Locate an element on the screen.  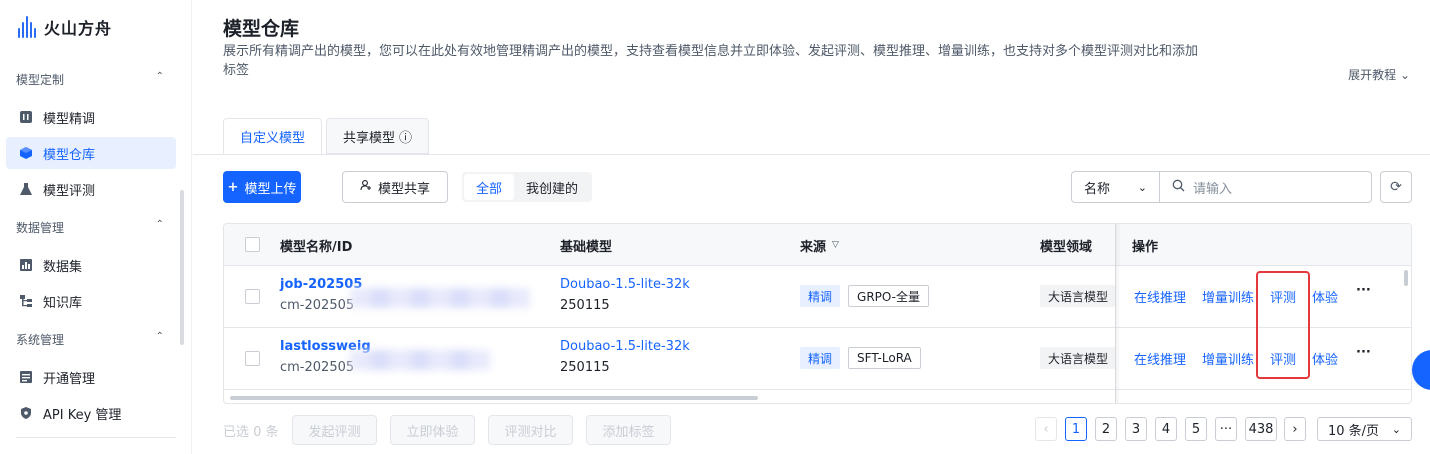
page-size-select: 10 条/页 ⌄ is located at coordinates (1364, 429).